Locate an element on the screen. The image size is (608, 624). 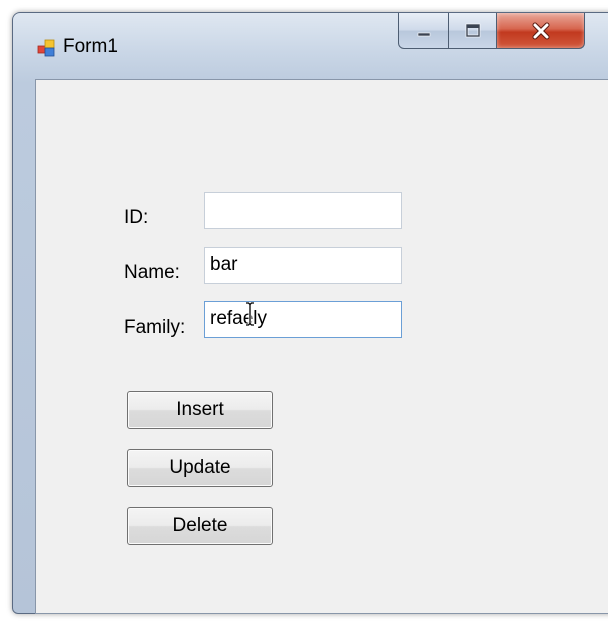
window-title: Form1 is located at coordinates (90, 46).